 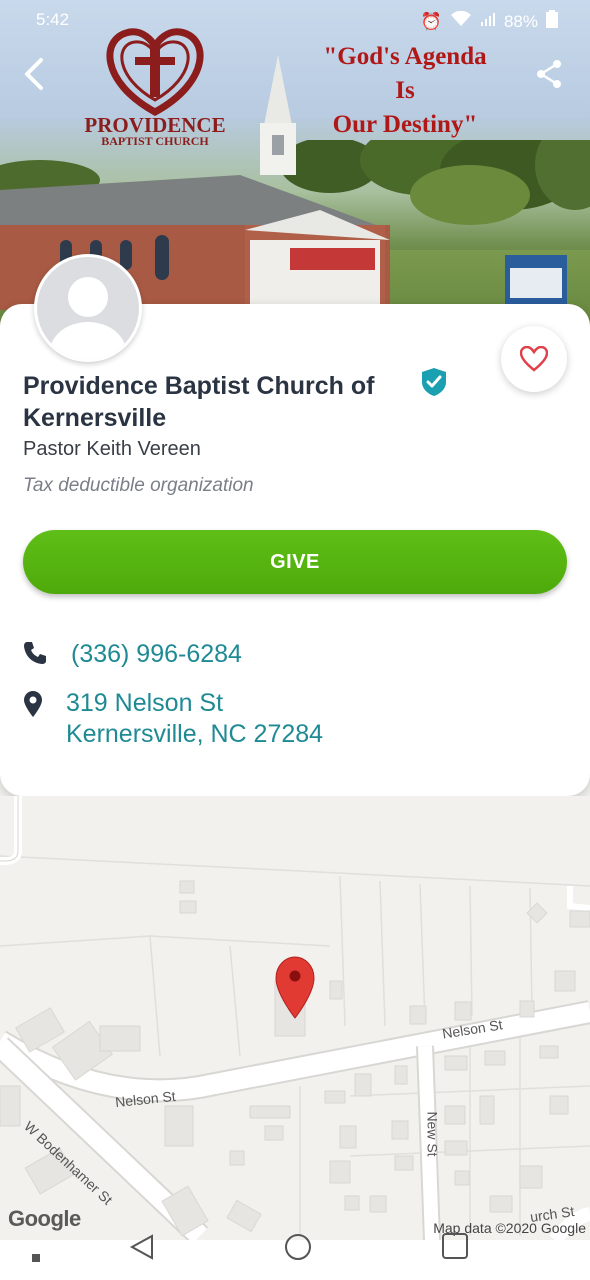 I want to click on phone-icon, so click(x=35, y=653).